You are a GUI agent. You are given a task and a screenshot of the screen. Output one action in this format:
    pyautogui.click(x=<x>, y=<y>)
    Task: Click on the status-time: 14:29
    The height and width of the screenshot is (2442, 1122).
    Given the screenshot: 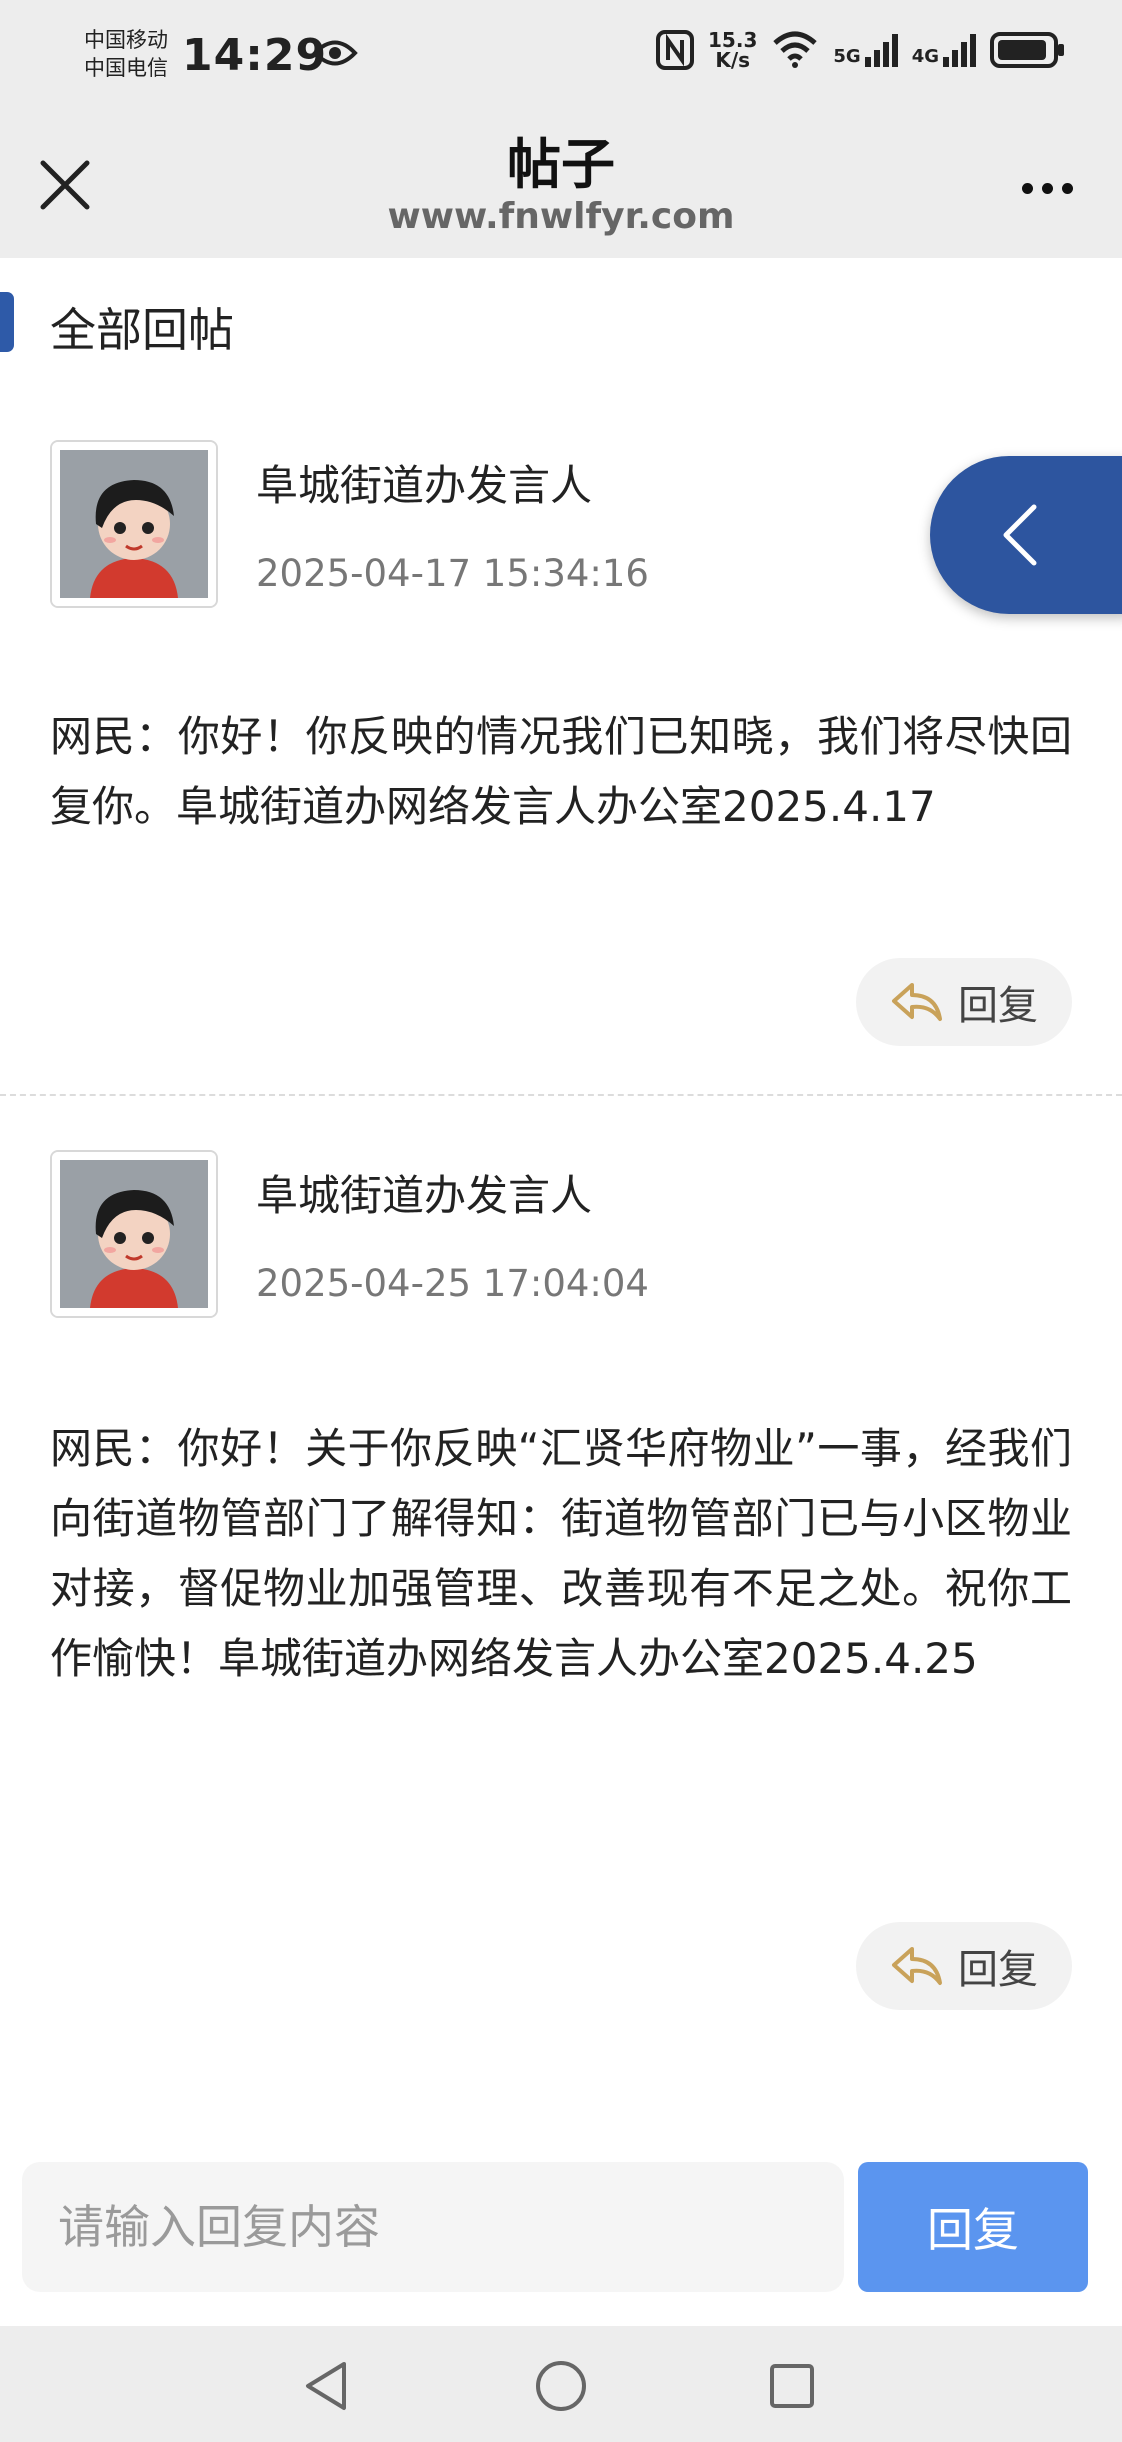 What is the action you would take?
    pyautogui.click(x=255, y=55)
    